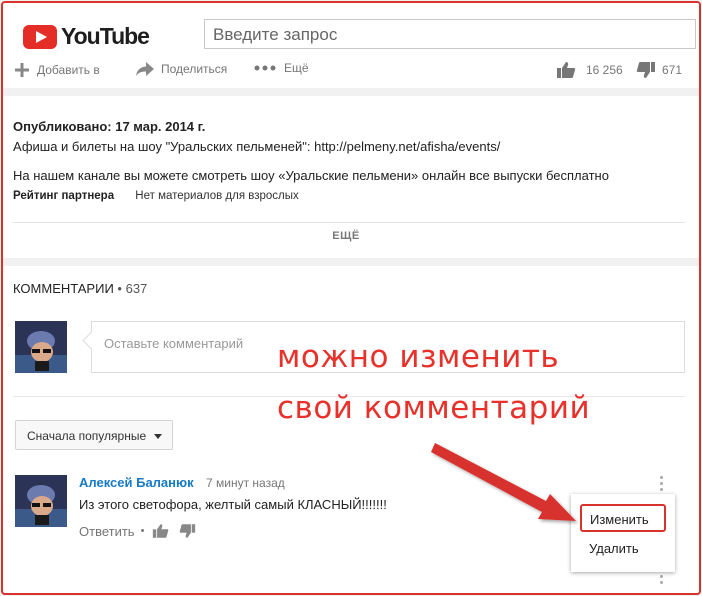  I want to click on sort-dropdown: Сначала популярные, so click(94, 435).